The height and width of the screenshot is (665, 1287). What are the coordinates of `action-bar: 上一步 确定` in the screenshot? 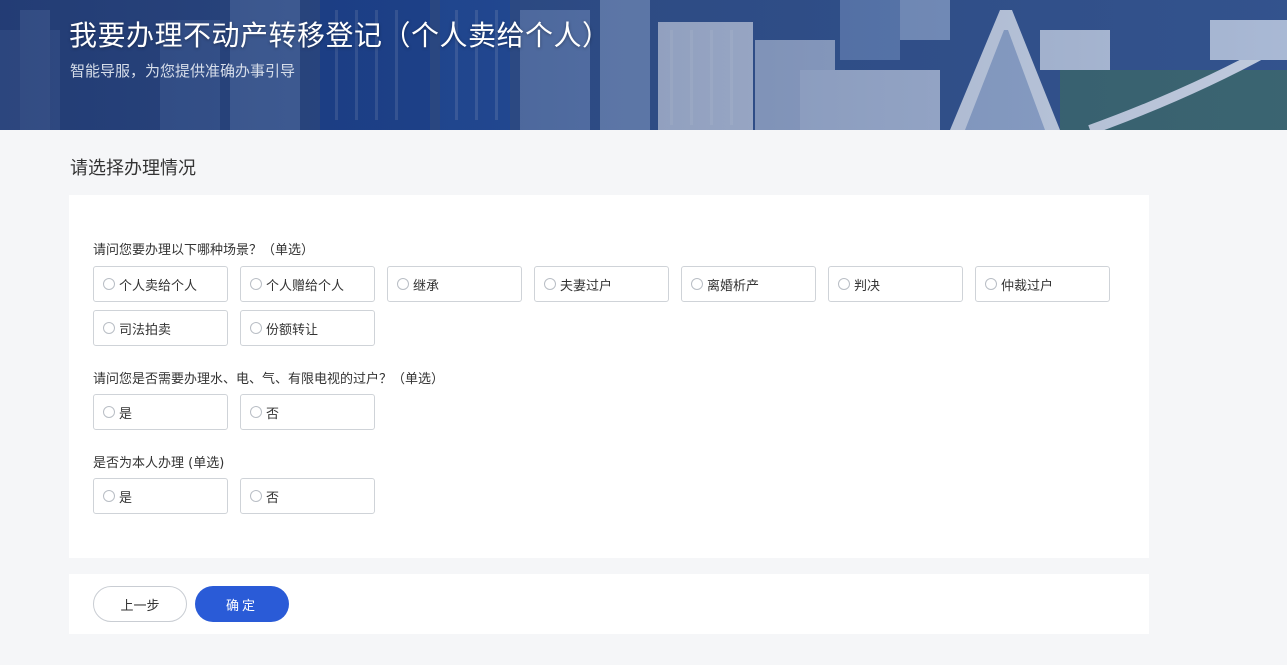 It's located at (609, 604).